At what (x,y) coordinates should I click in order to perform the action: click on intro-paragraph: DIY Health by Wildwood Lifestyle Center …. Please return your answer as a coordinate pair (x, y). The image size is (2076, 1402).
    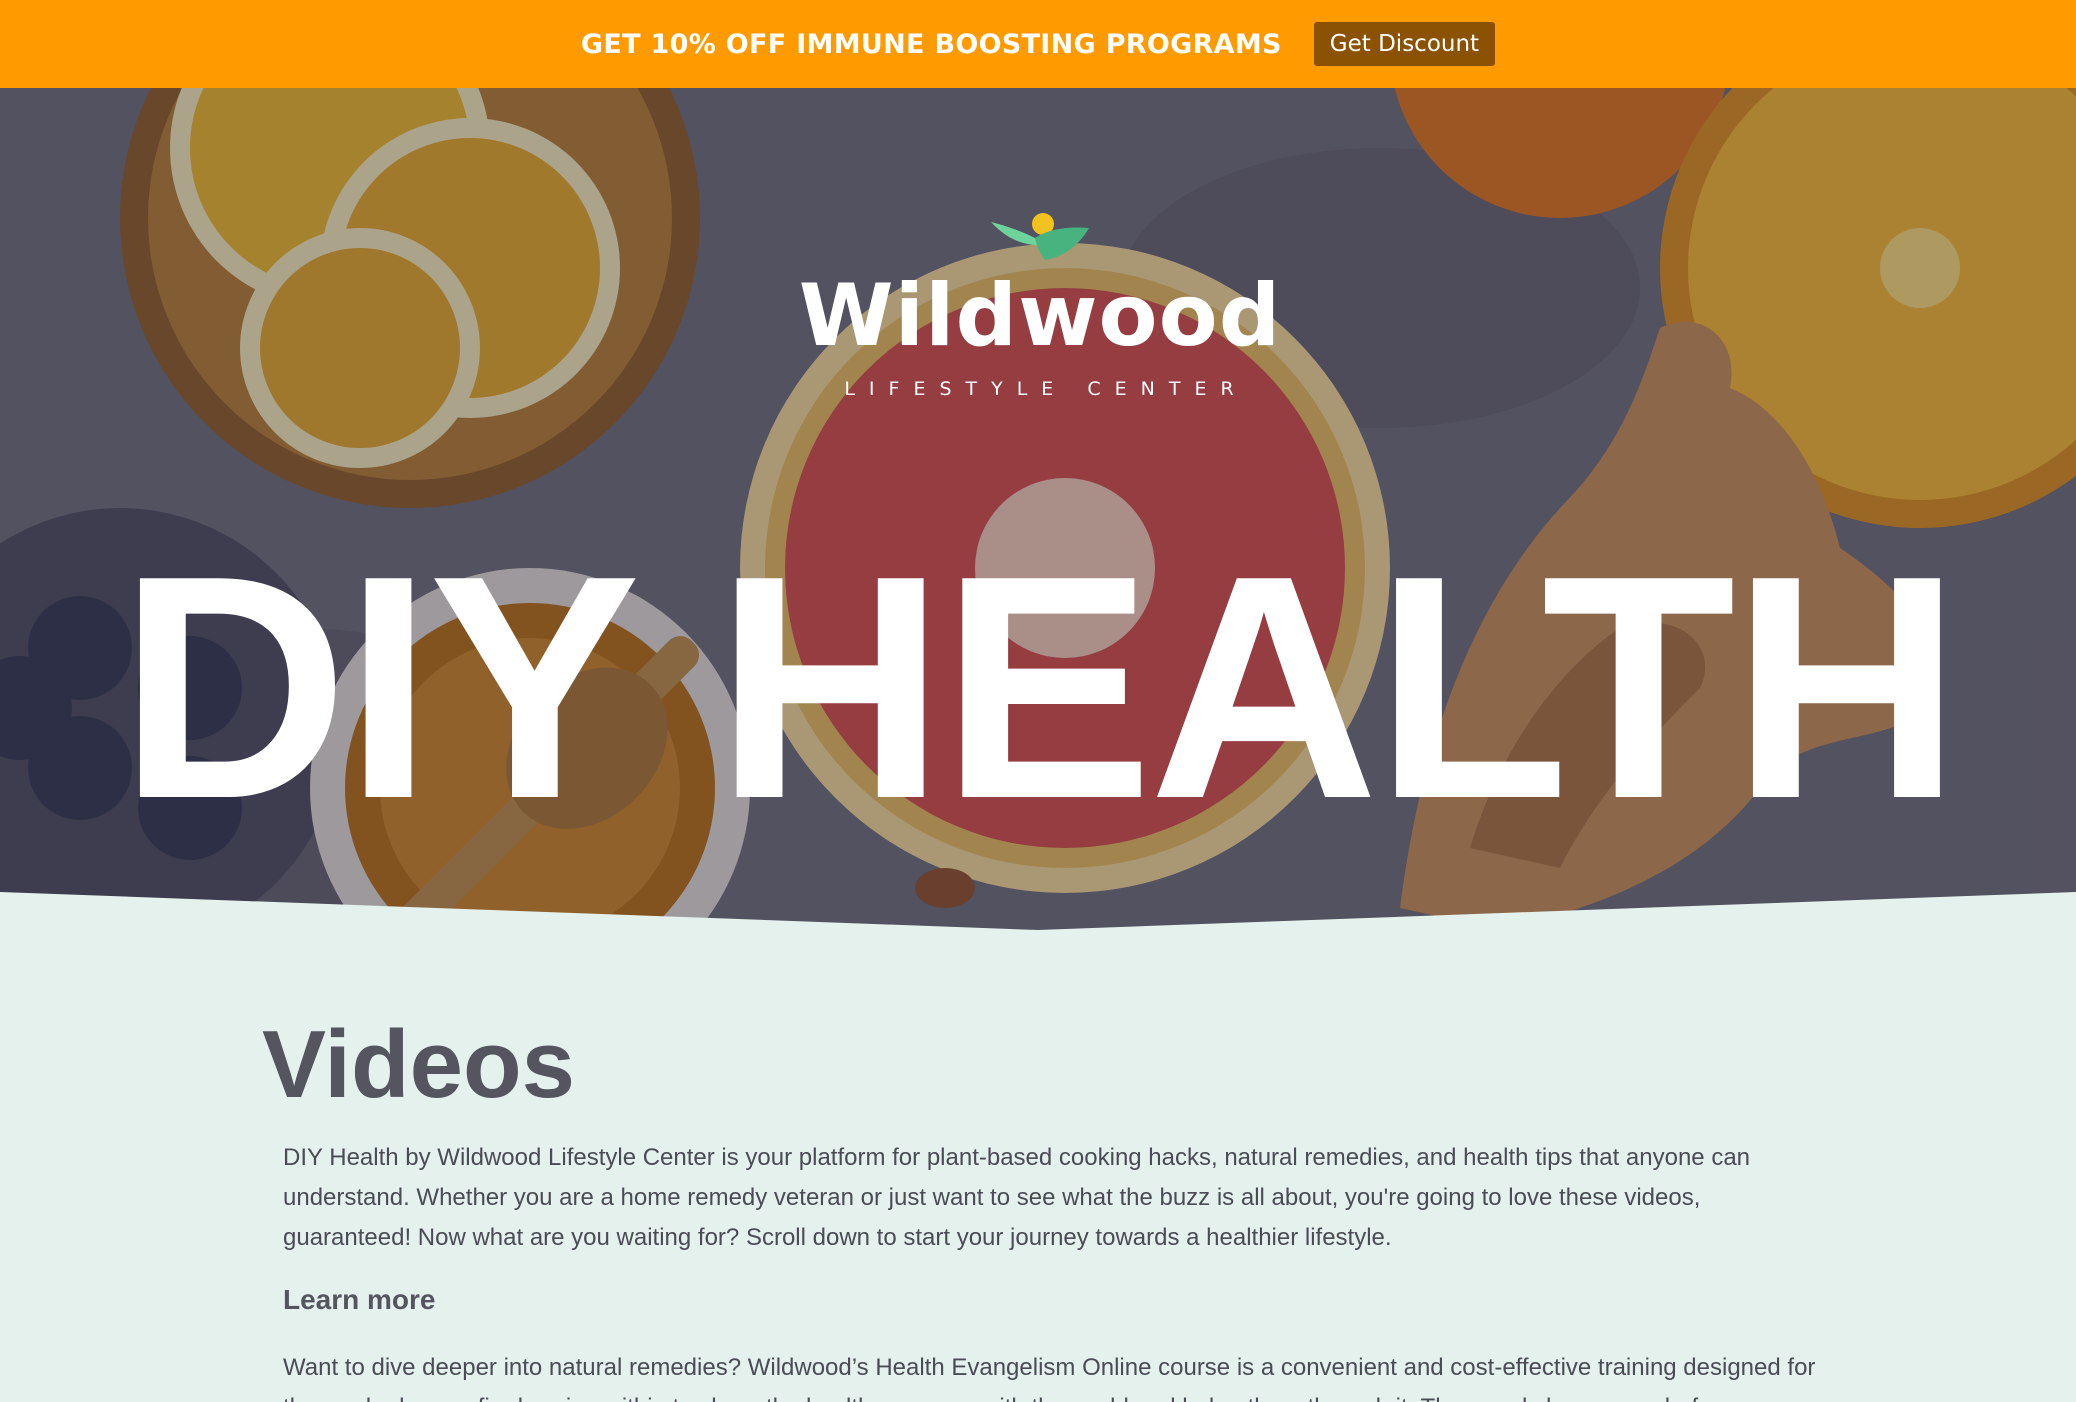
    Looking at the image, I should click on (1017, 1197).